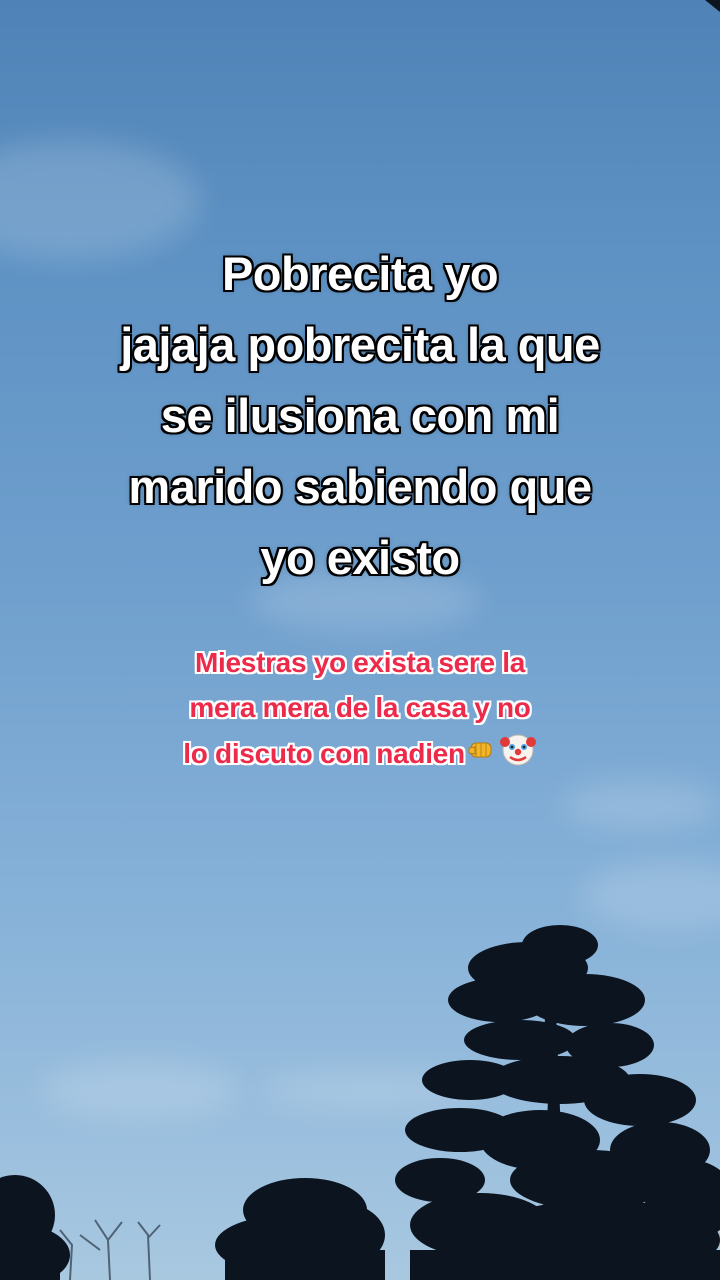 This screenshot has width=720, height=1280. I want to click on sub-caption-line-with-emoji: lo discuto con nadien, so click(360, 755).